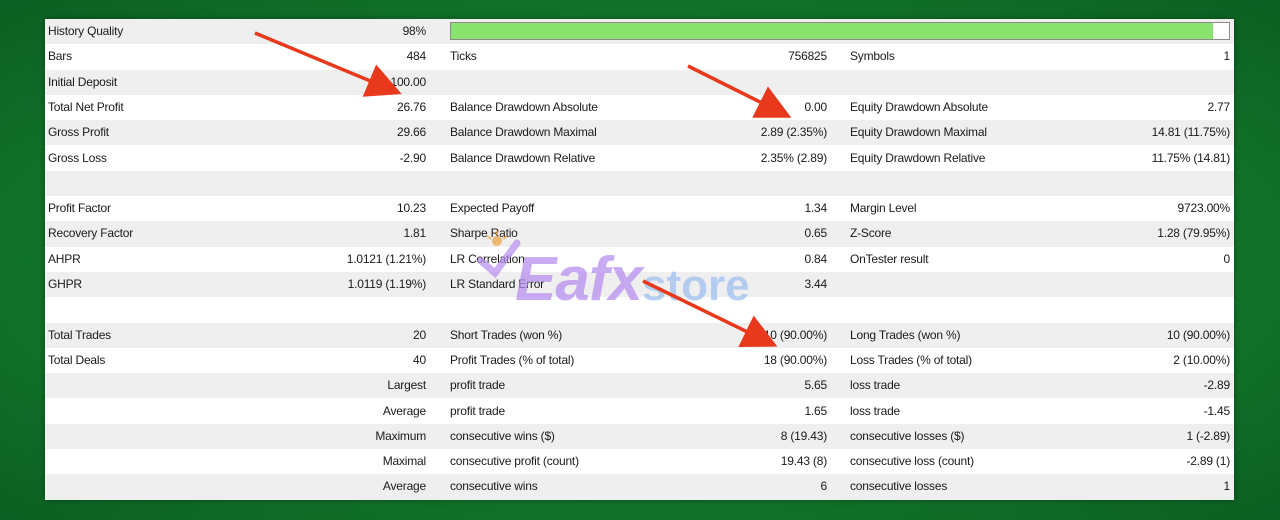  What do you see at coordinates (419, 359) in the screenshot?
I see `metric-value: 40` at bounding box center [419, 359].